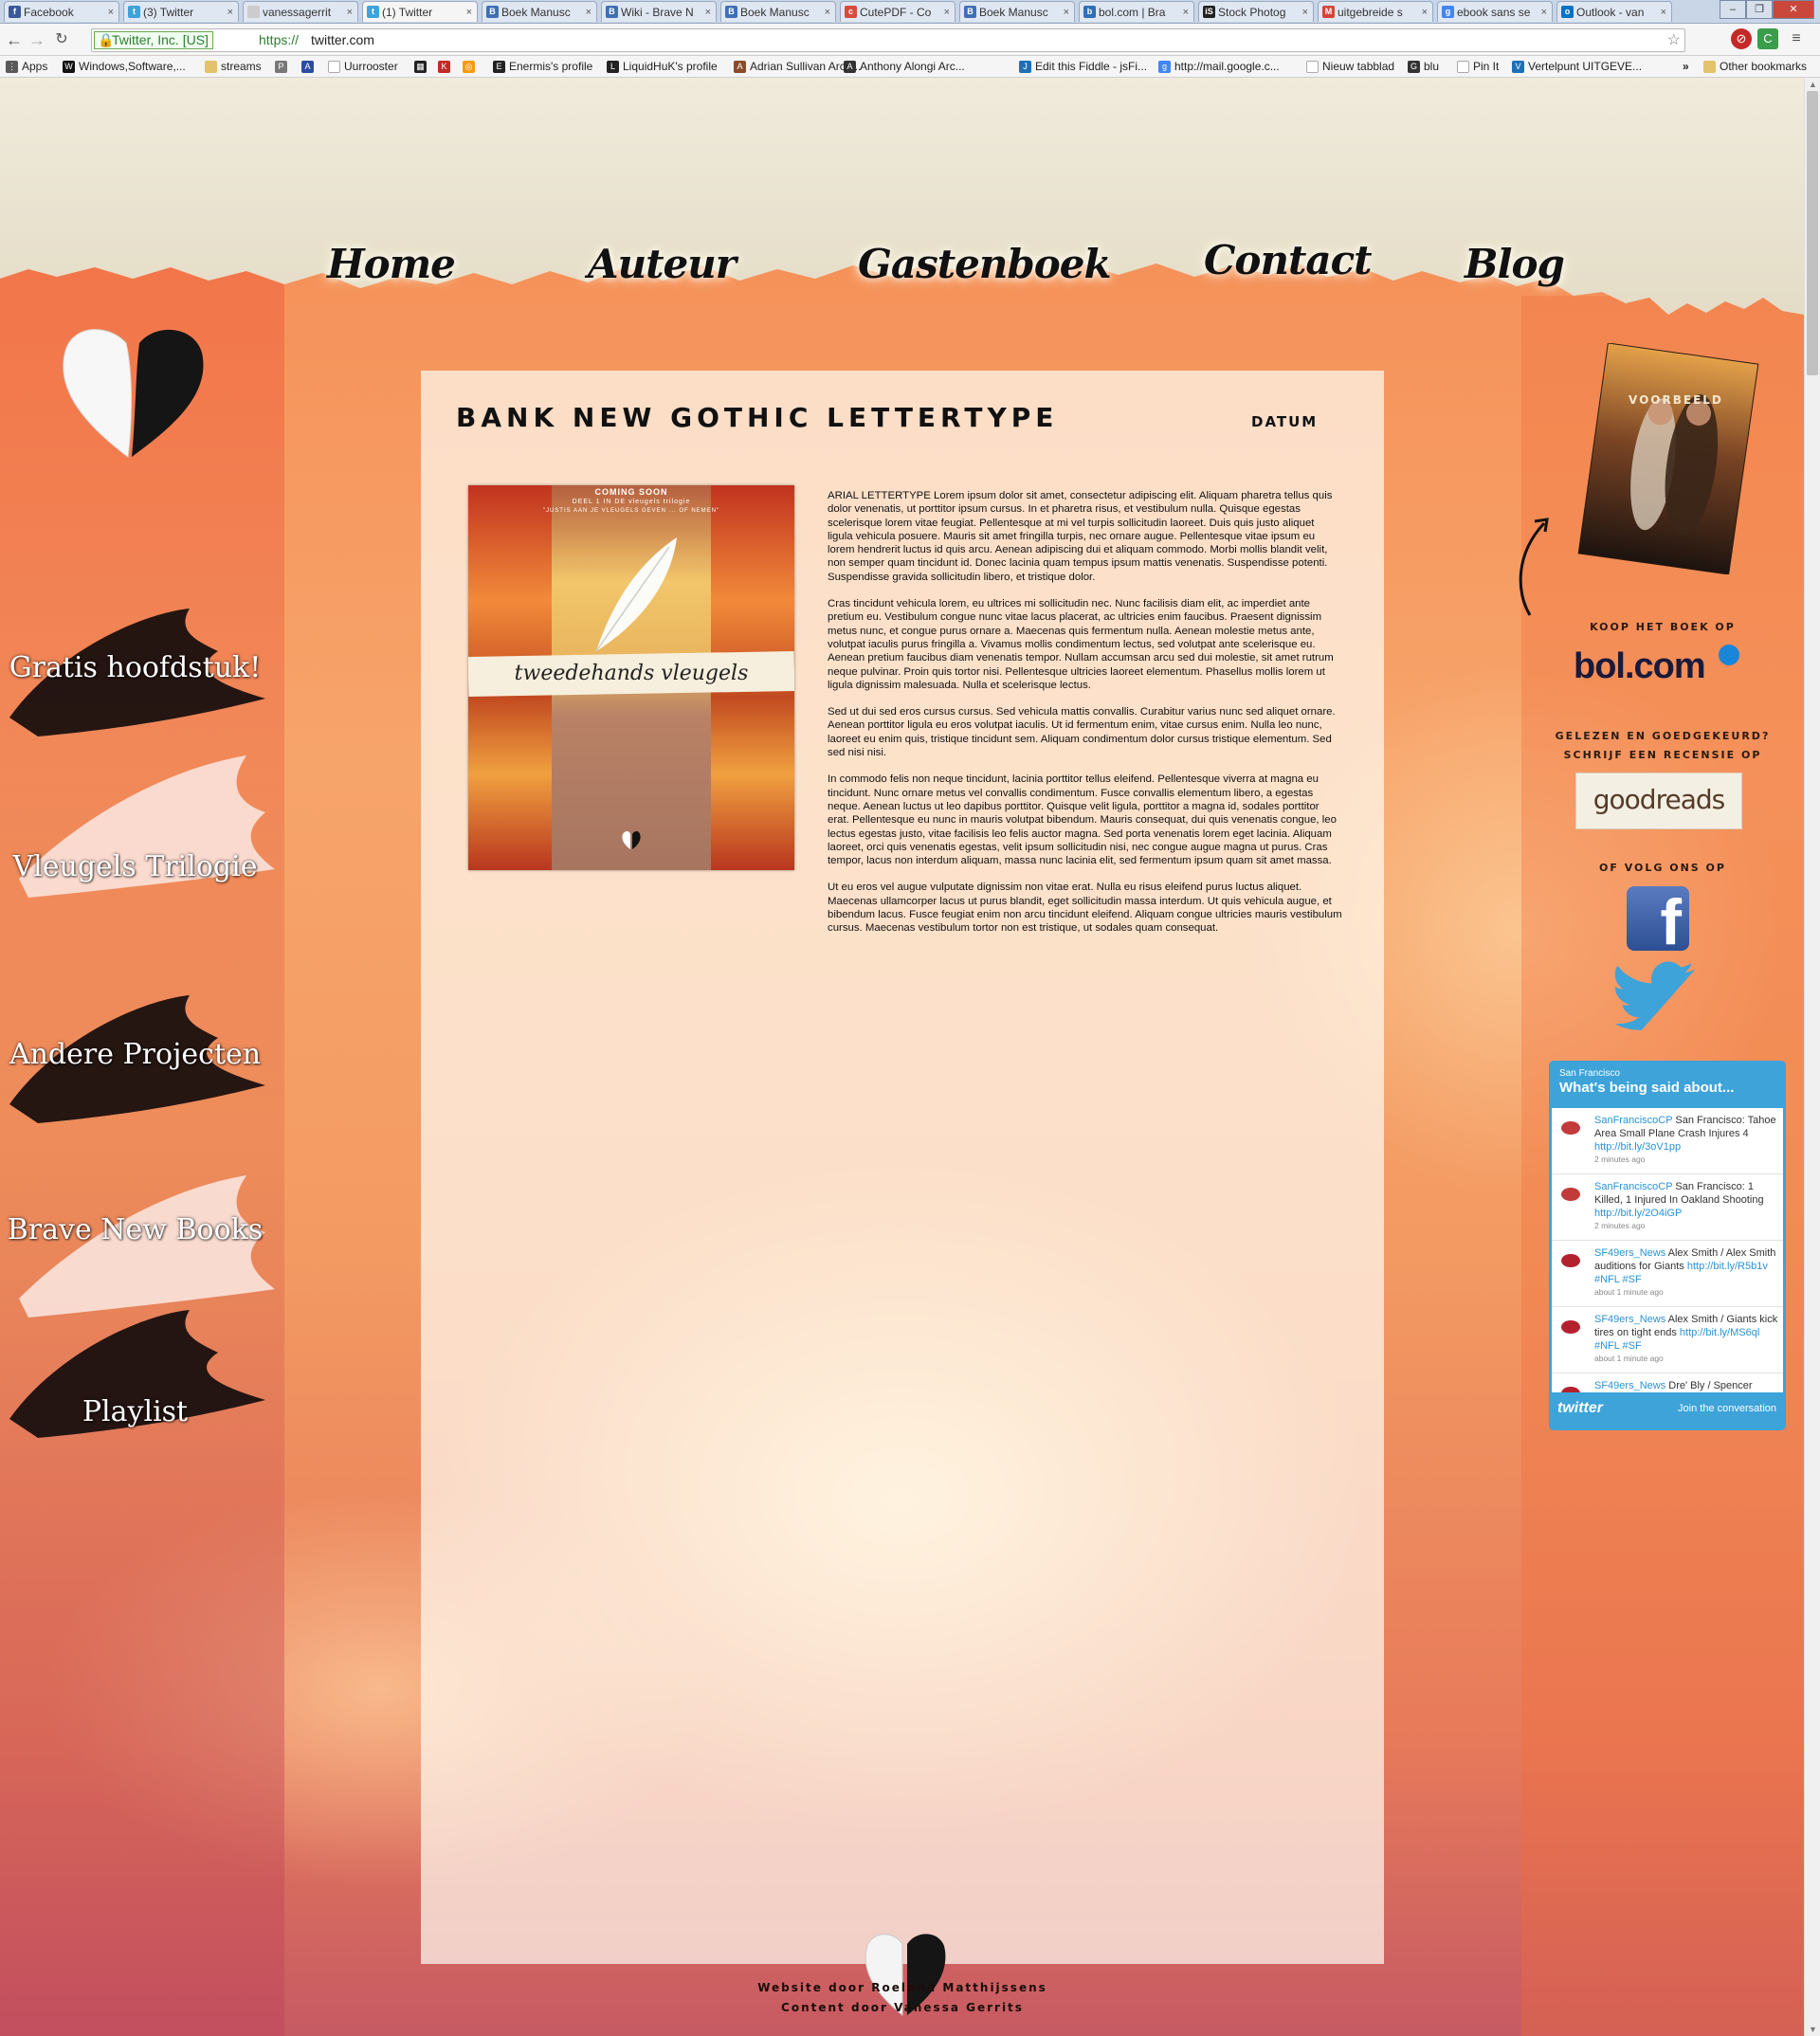 Image resolution: width=1820 pixels, height=2036 pixels. What do you see at coordinates (1423, 66) in the screenshot?
I see `bookmark-item: Gblu` at bounding box center [1423, 66].